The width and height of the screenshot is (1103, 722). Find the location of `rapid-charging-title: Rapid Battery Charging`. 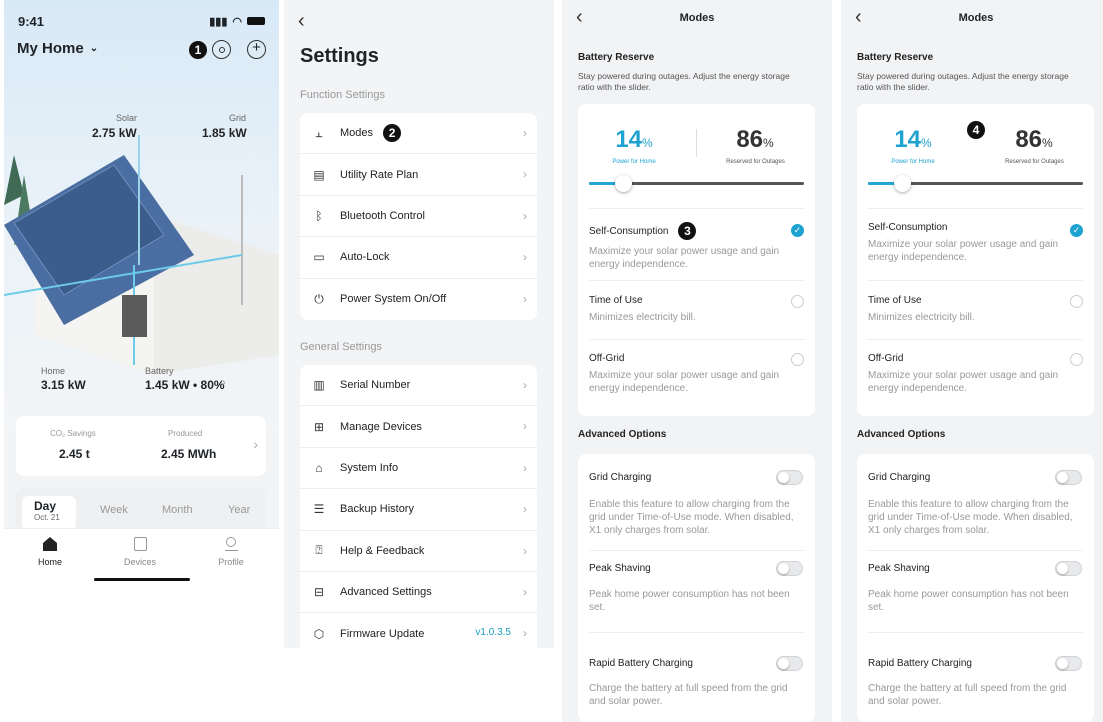

rapid-charging-title: Rapid Battery Charging is located at coordinates (641, 663).